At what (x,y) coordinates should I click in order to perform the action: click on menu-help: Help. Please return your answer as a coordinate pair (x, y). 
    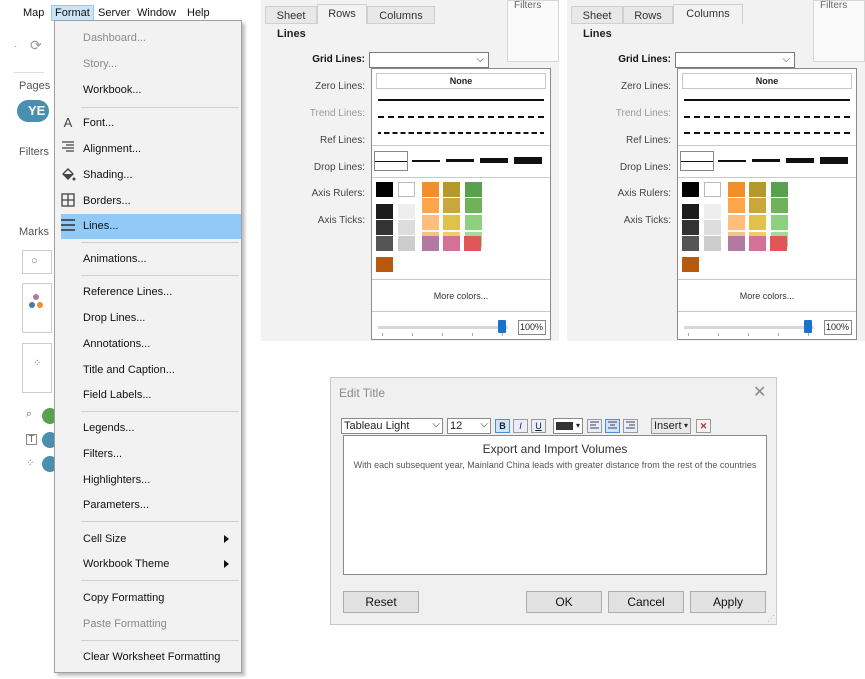
    Looking at the image, I should click on (198, 13).